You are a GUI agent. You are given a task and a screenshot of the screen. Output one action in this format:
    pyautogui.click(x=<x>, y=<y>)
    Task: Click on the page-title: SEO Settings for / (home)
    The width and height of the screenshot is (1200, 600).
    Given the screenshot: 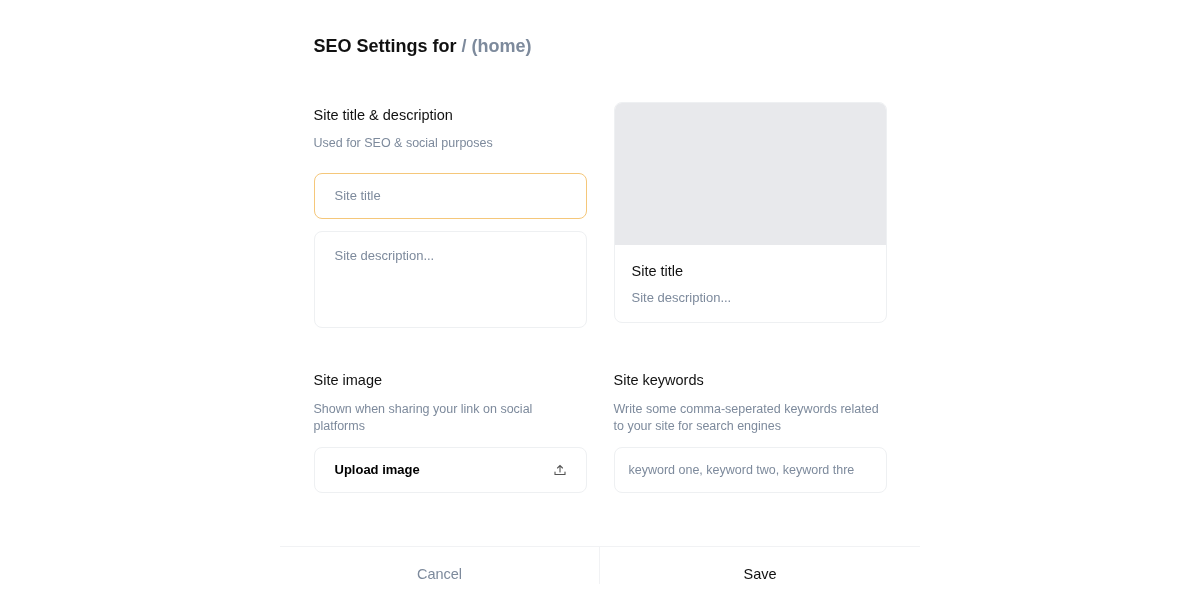 What is the action you would take?
    pyautogui.click(x=423, y=47)
    